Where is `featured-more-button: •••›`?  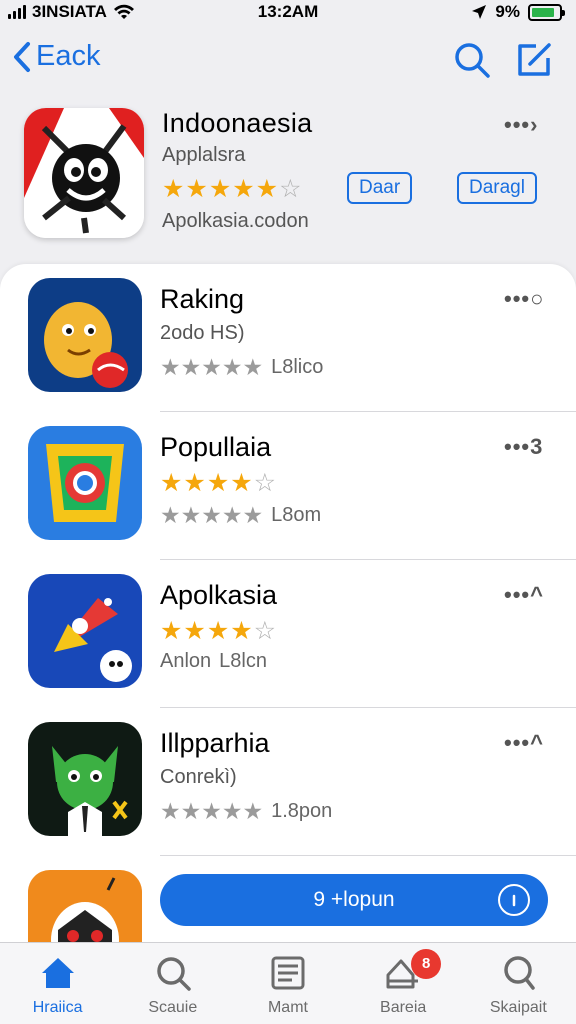
featured-more-button: •••› is located at coordinates (521, 125).